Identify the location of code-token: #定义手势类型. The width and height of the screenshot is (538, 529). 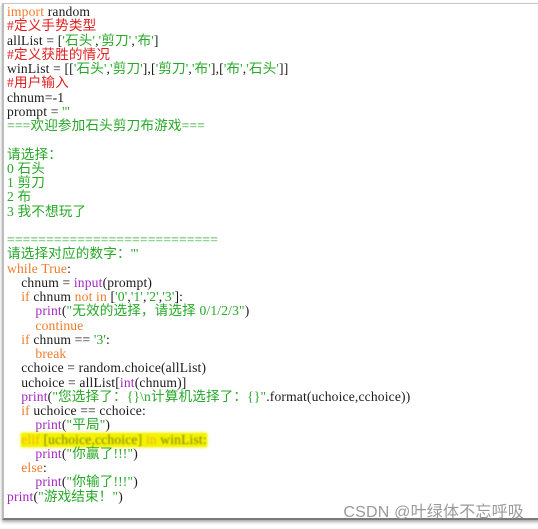
(52, 26).